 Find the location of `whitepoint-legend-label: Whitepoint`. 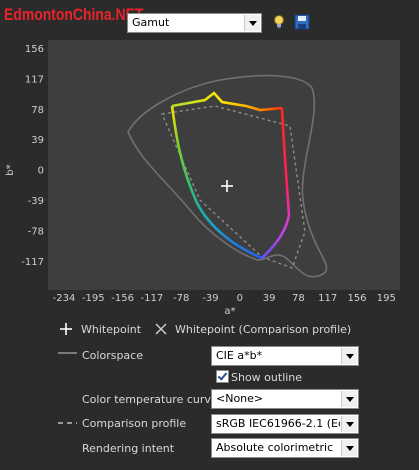

whitepoint-legend-label: Whitepoint is located at coordinates (111, 329).